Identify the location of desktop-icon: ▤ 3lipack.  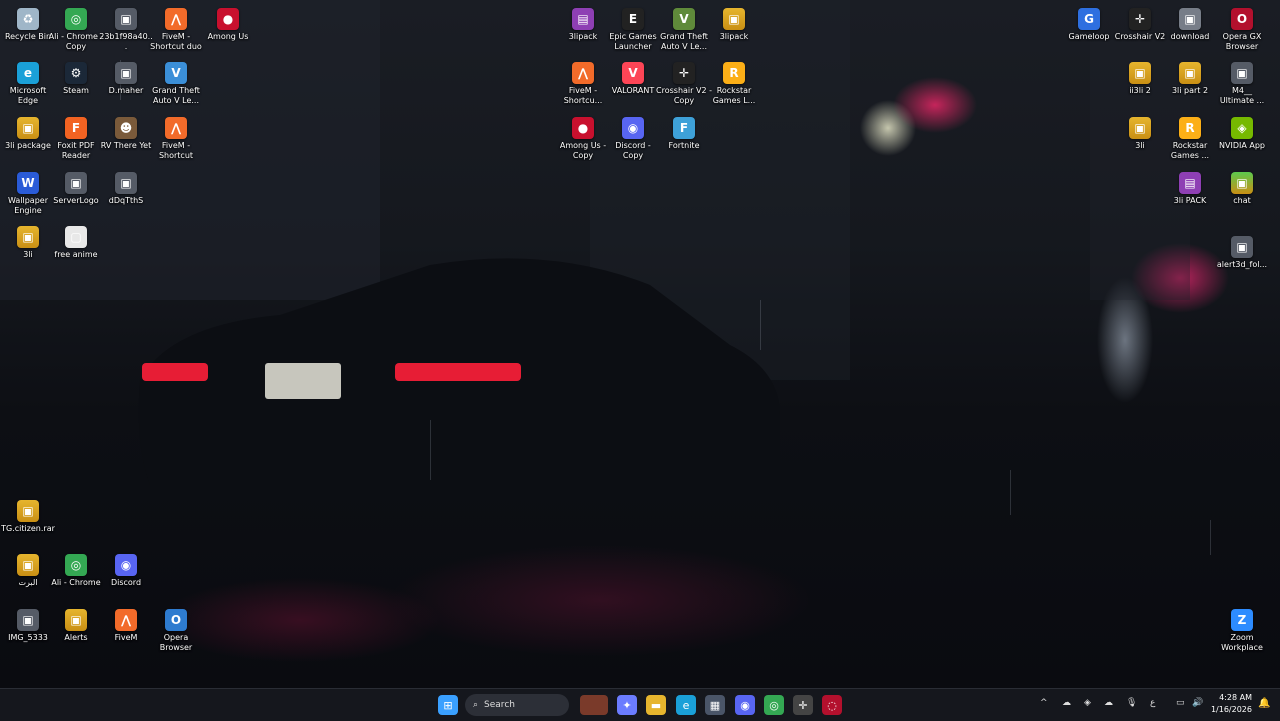
(583, 31).